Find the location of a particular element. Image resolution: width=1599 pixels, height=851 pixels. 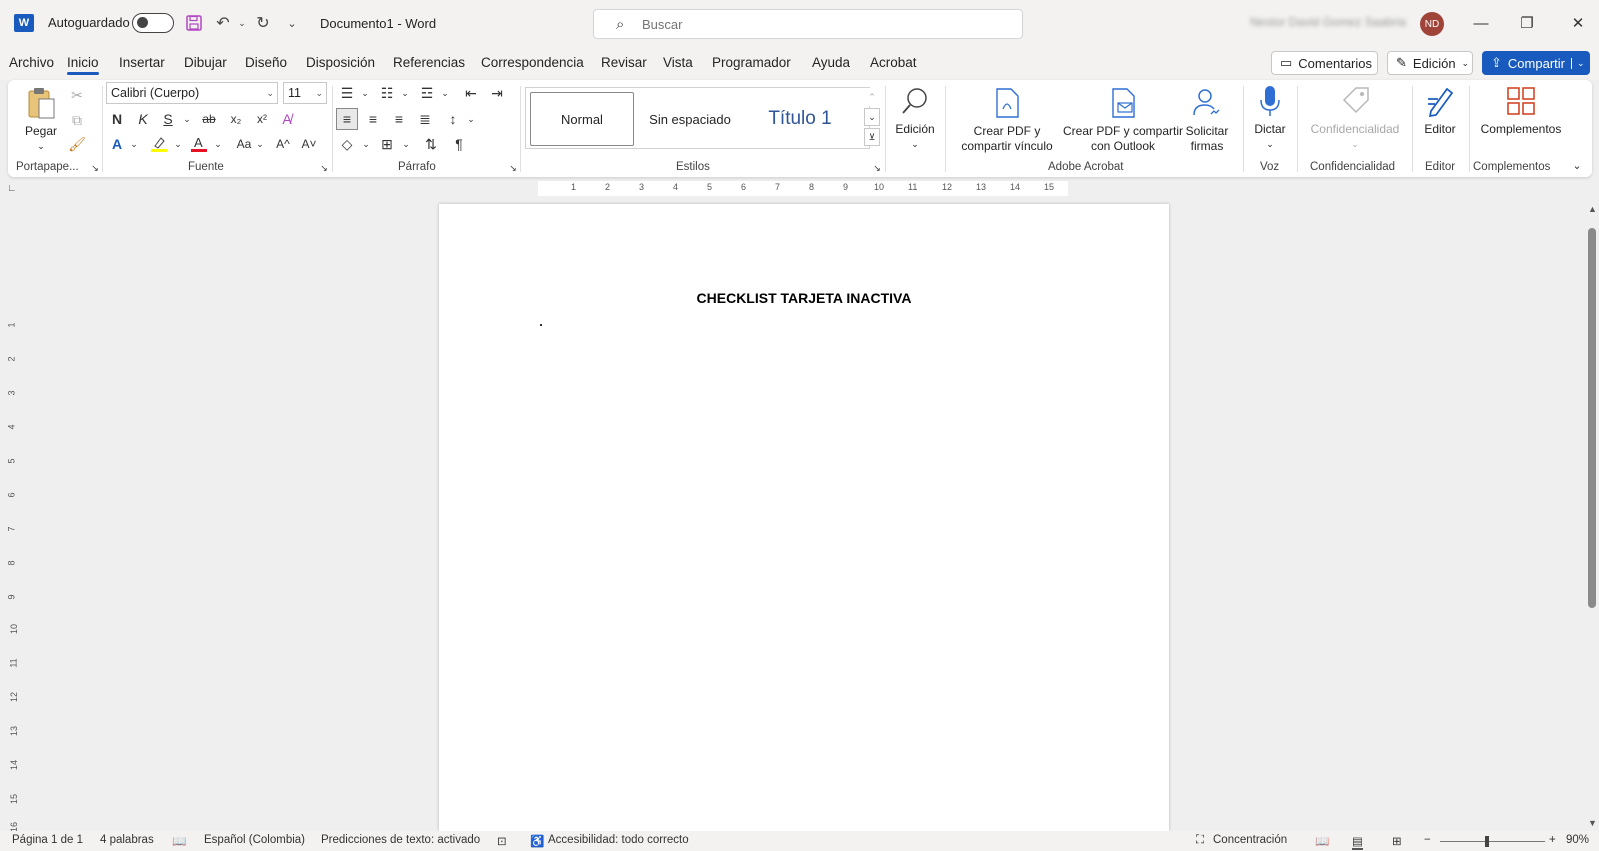

styles-scroll-down-icon: ⌄ is located at coordinates (872, 117).